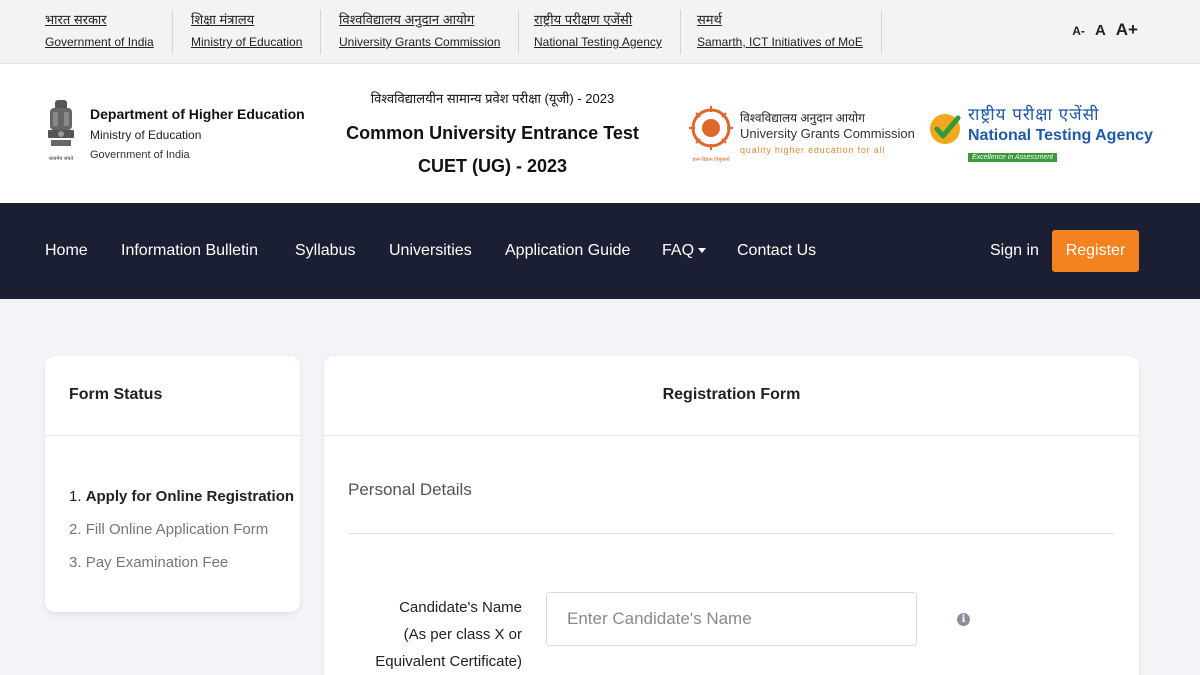  What do you see at coordinates (99, 20) in the screenshot?
I see `gov-link-hindi: भारत सरकार` at bounding box center [99, 20].